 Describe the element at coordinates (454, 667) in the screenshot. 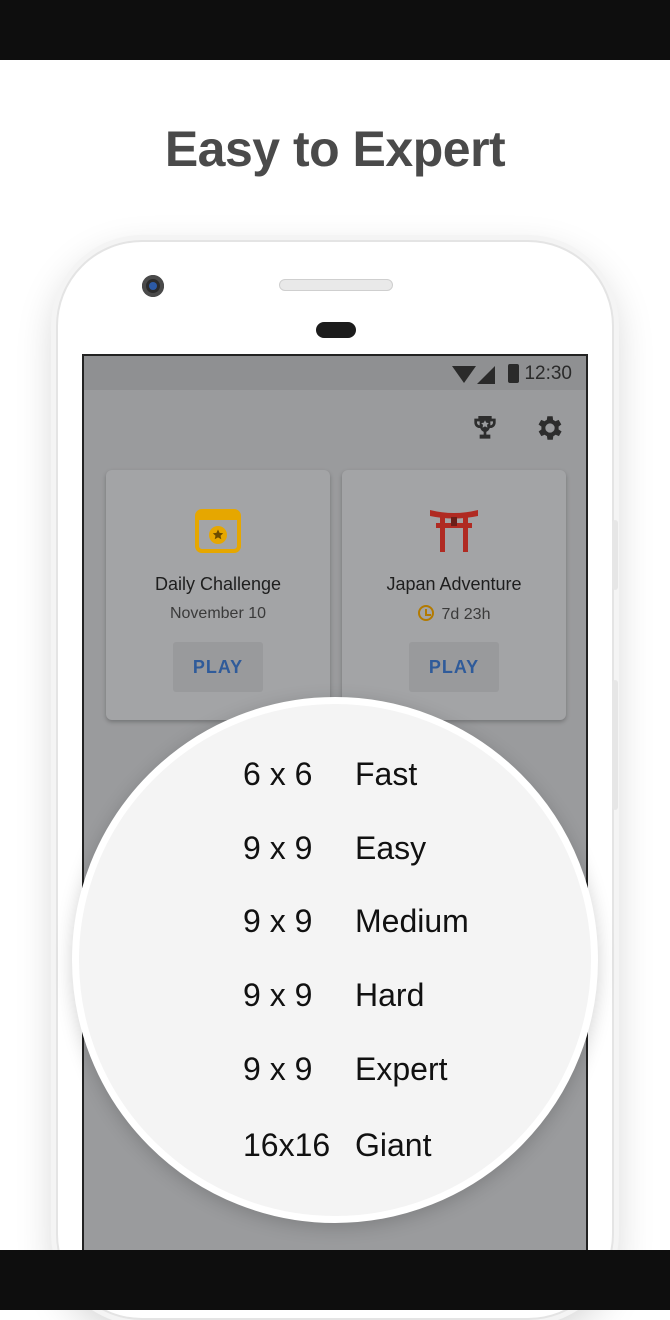

I see `adventure-play-button: PLAY` at that location.